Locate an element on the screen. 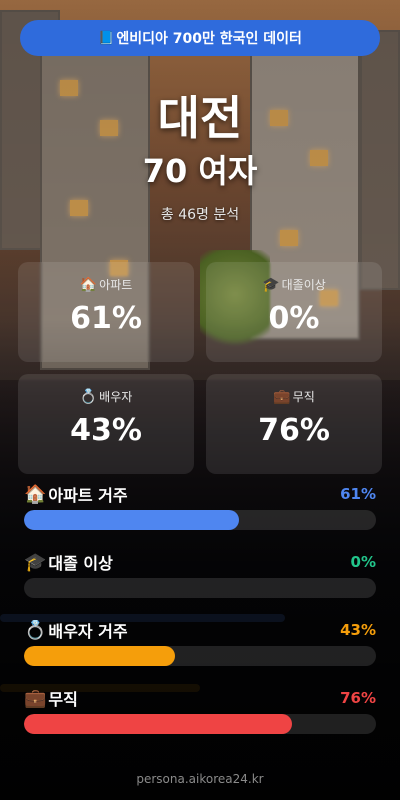 The height and width of the screenshot is (800, 400). card-label: 배우자 is located at coordinates (116, 397).